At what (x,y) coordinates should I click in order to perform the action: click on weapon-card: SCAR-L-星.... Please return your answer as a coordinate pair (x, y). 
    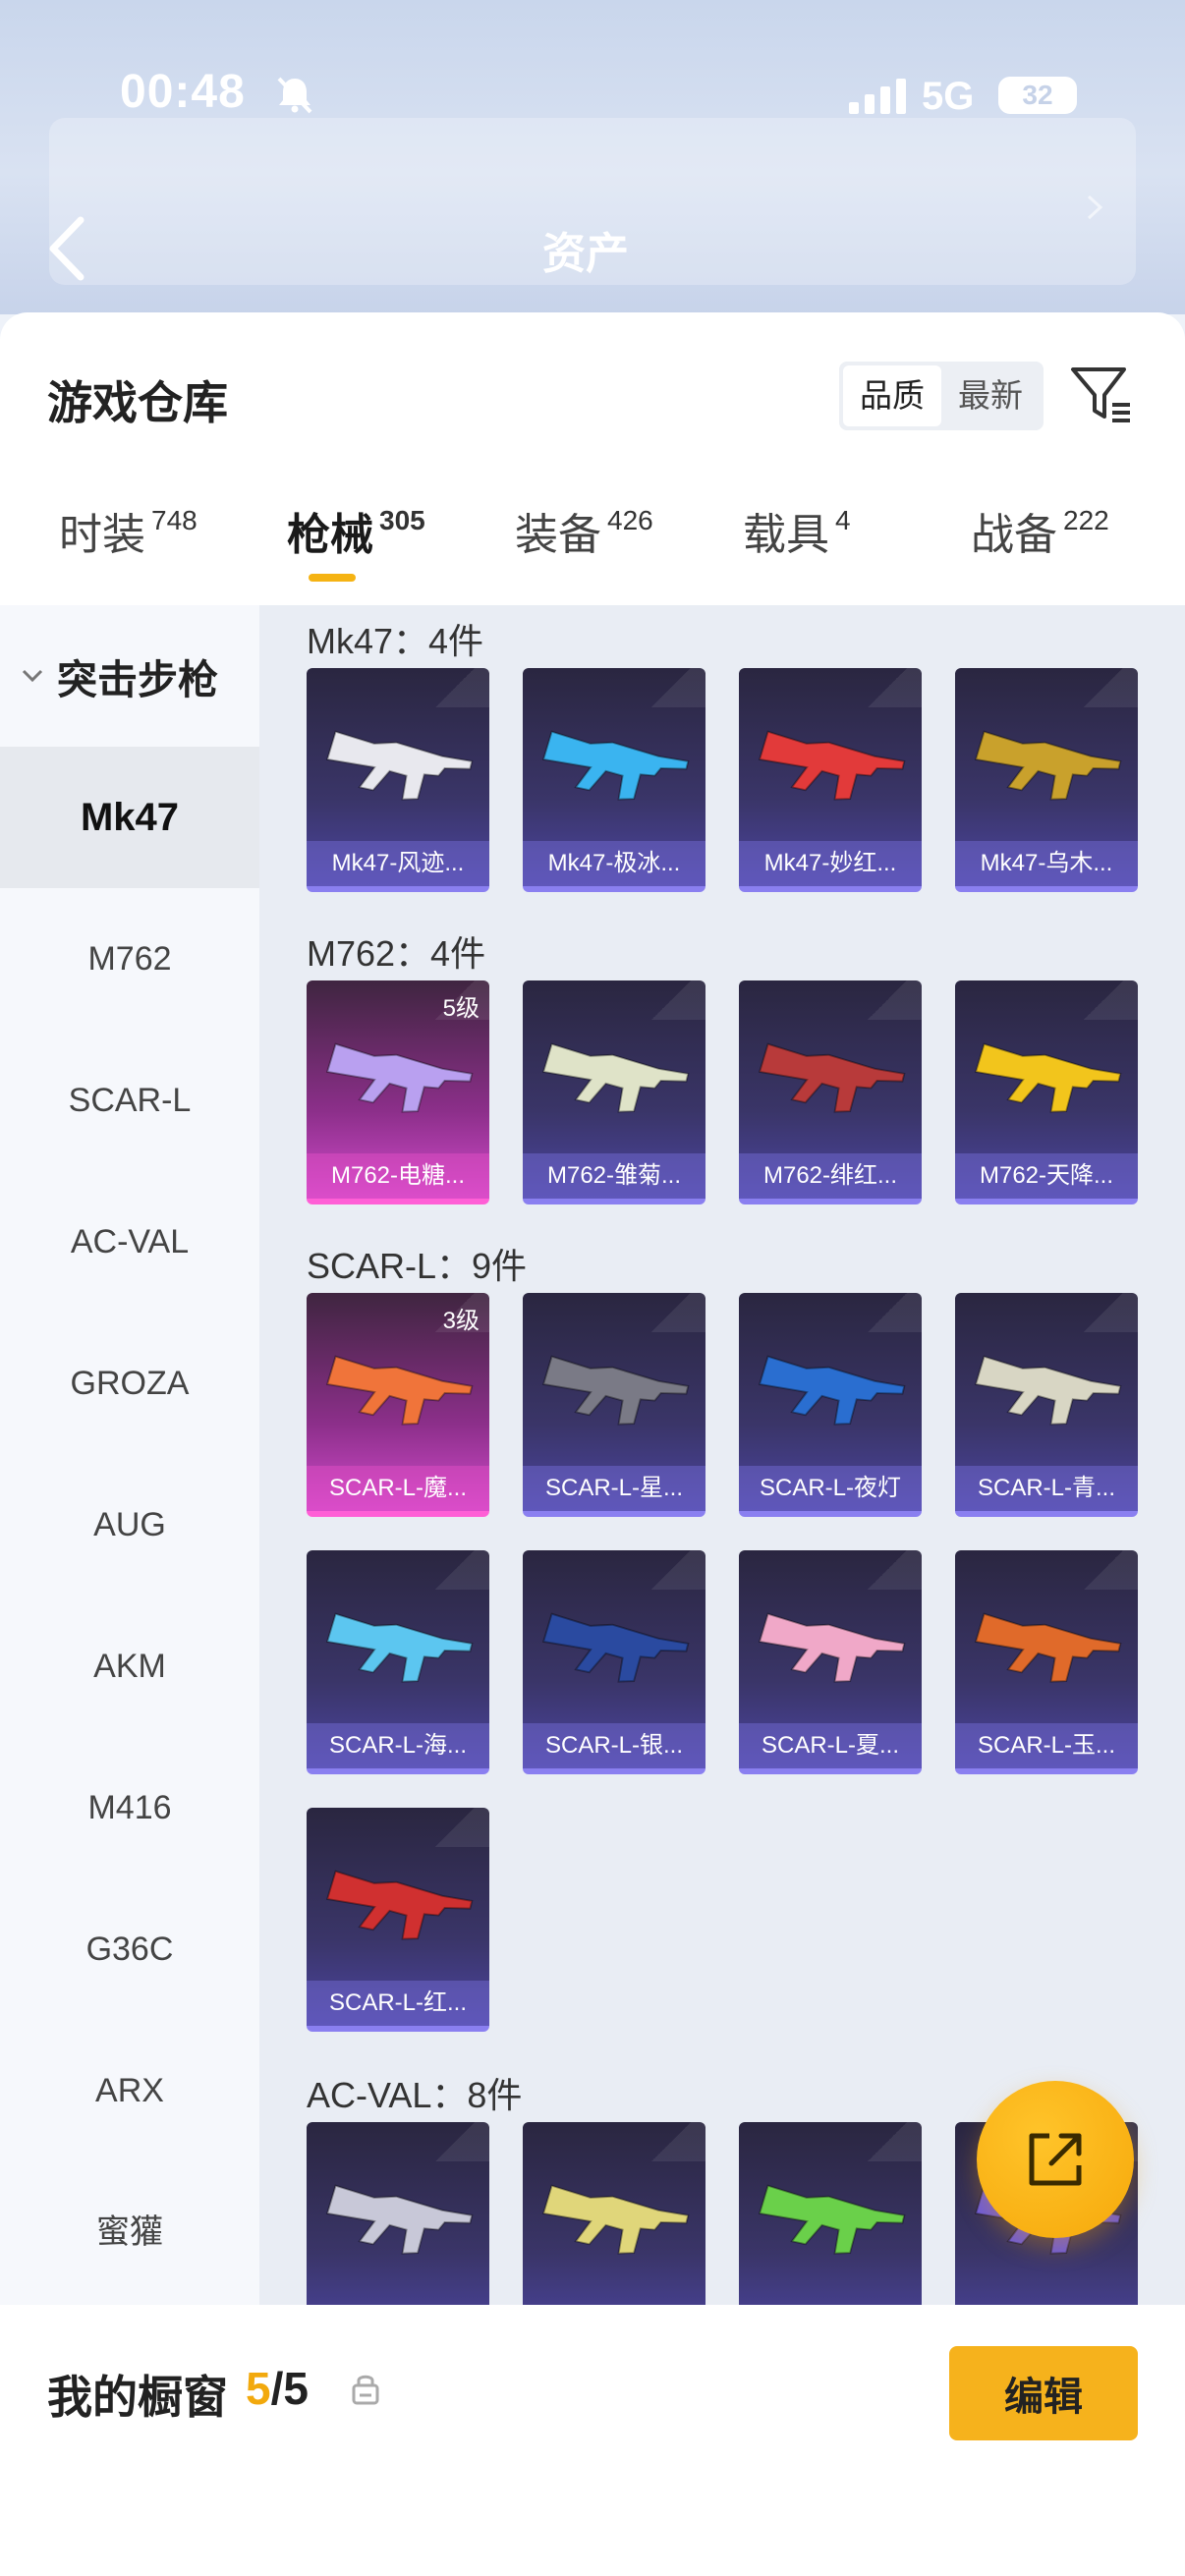
    Looking at the image, I should click on (614, 1405).